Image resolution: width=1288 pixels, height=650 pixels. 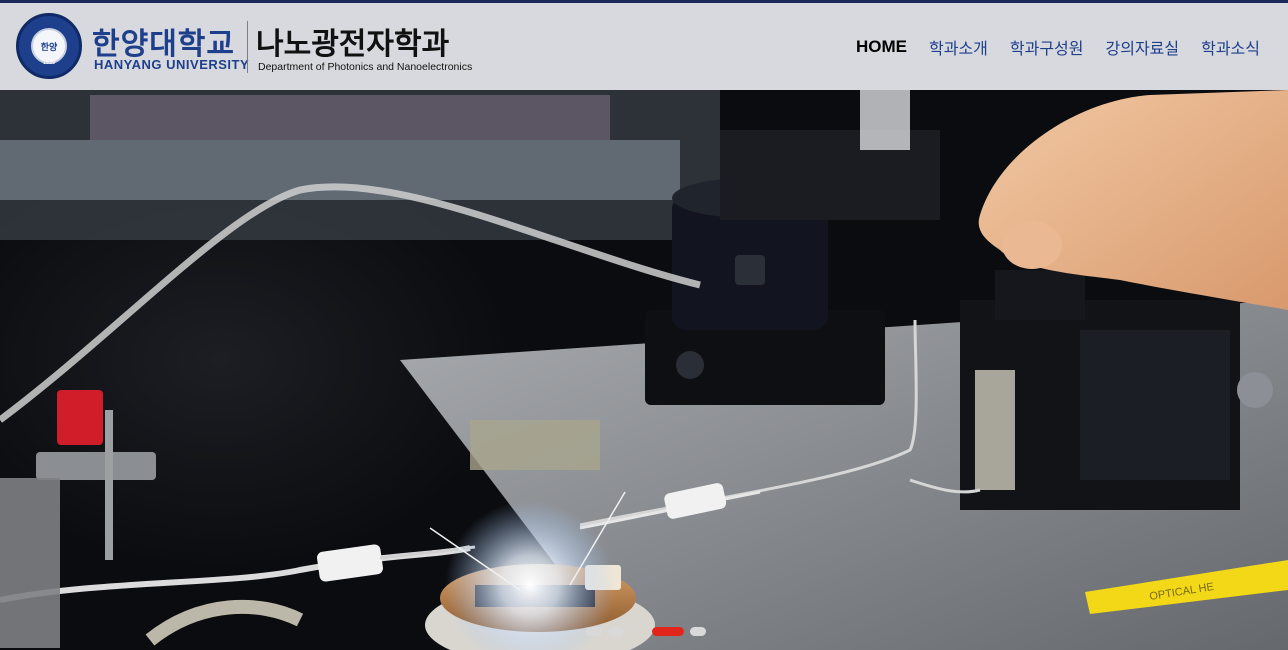 I want to click on nav-item-lecture-materials: 강의자료실, so click(x=1143, y=47).